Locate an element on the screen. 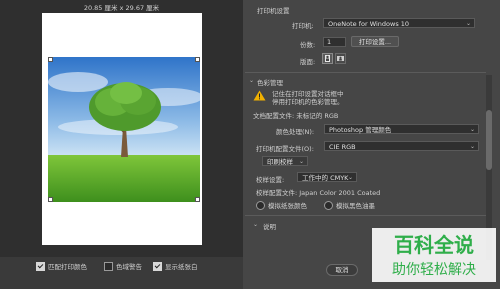 The width and height of the screenshot is (500, 289). color-handling-select: Photoshop 管理颜色 ⌄ is located at coordinates (401, 129).